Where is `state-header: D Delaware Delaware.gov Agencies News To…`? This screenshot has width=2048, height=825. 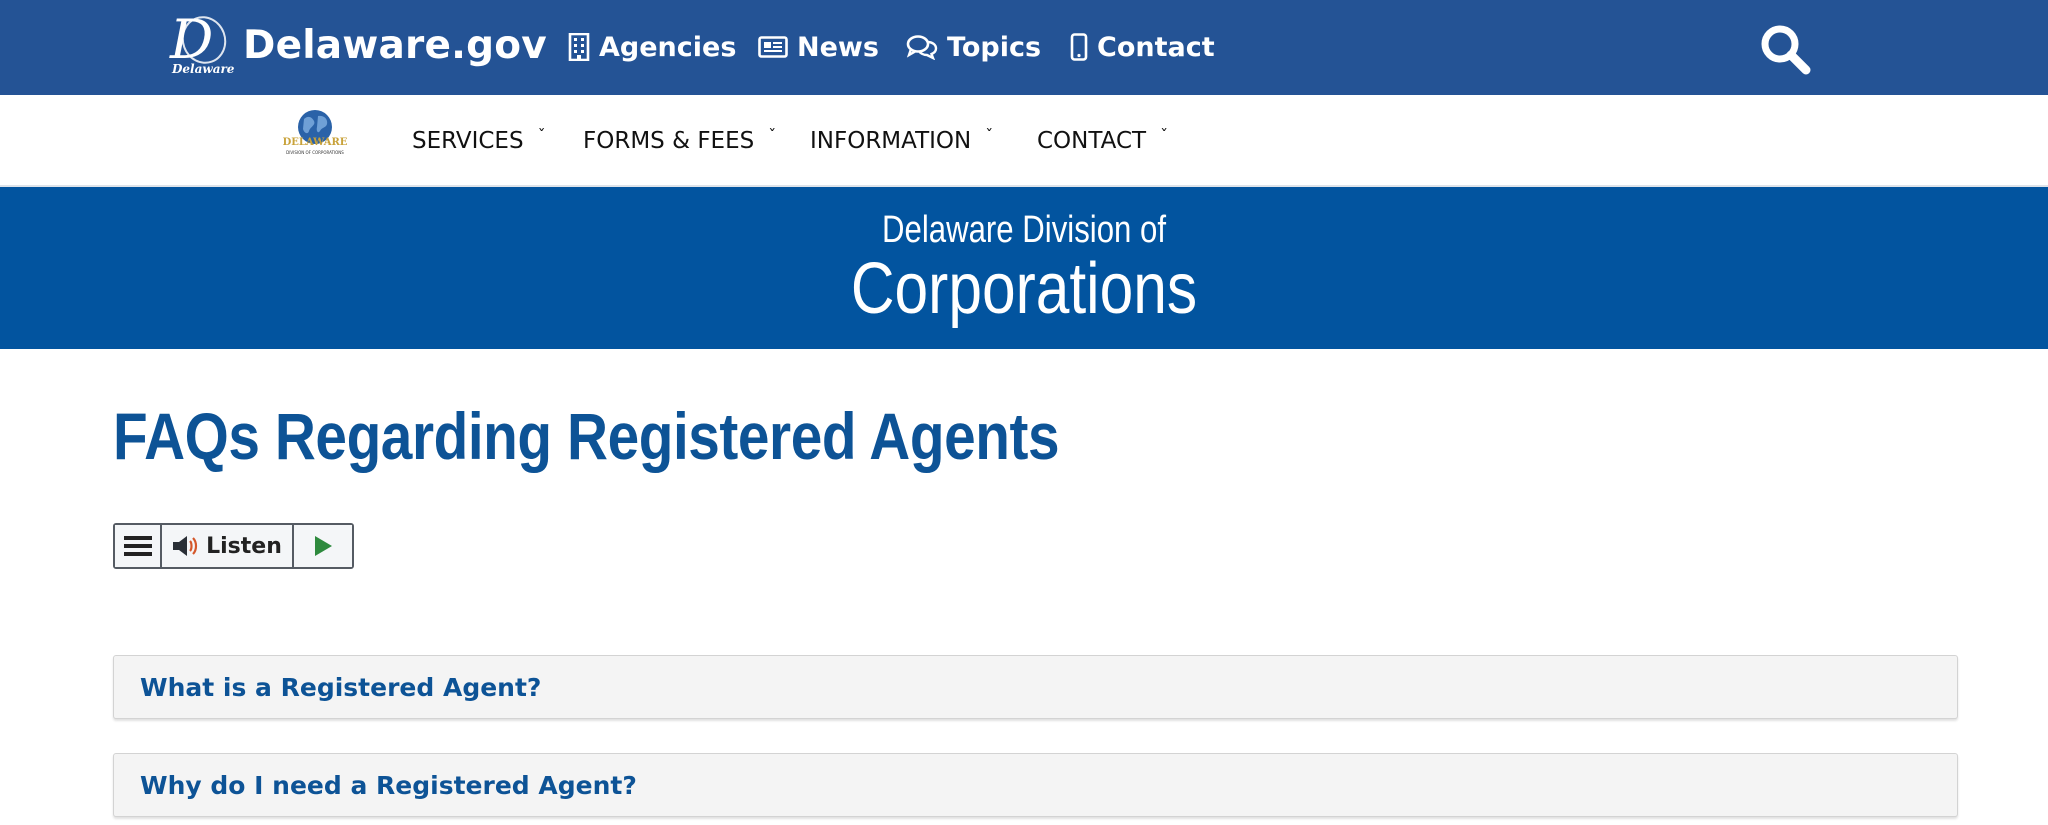
state-header: D Delaware Delaware.gov Agencies News To… is located at coordinates (1024, 47).